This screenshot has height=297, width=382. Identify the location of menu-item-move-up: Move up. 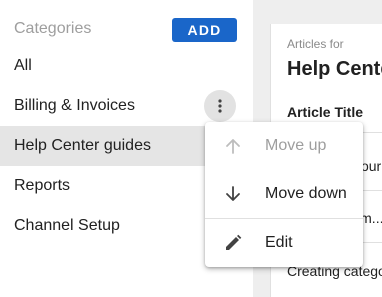
(284, 146).